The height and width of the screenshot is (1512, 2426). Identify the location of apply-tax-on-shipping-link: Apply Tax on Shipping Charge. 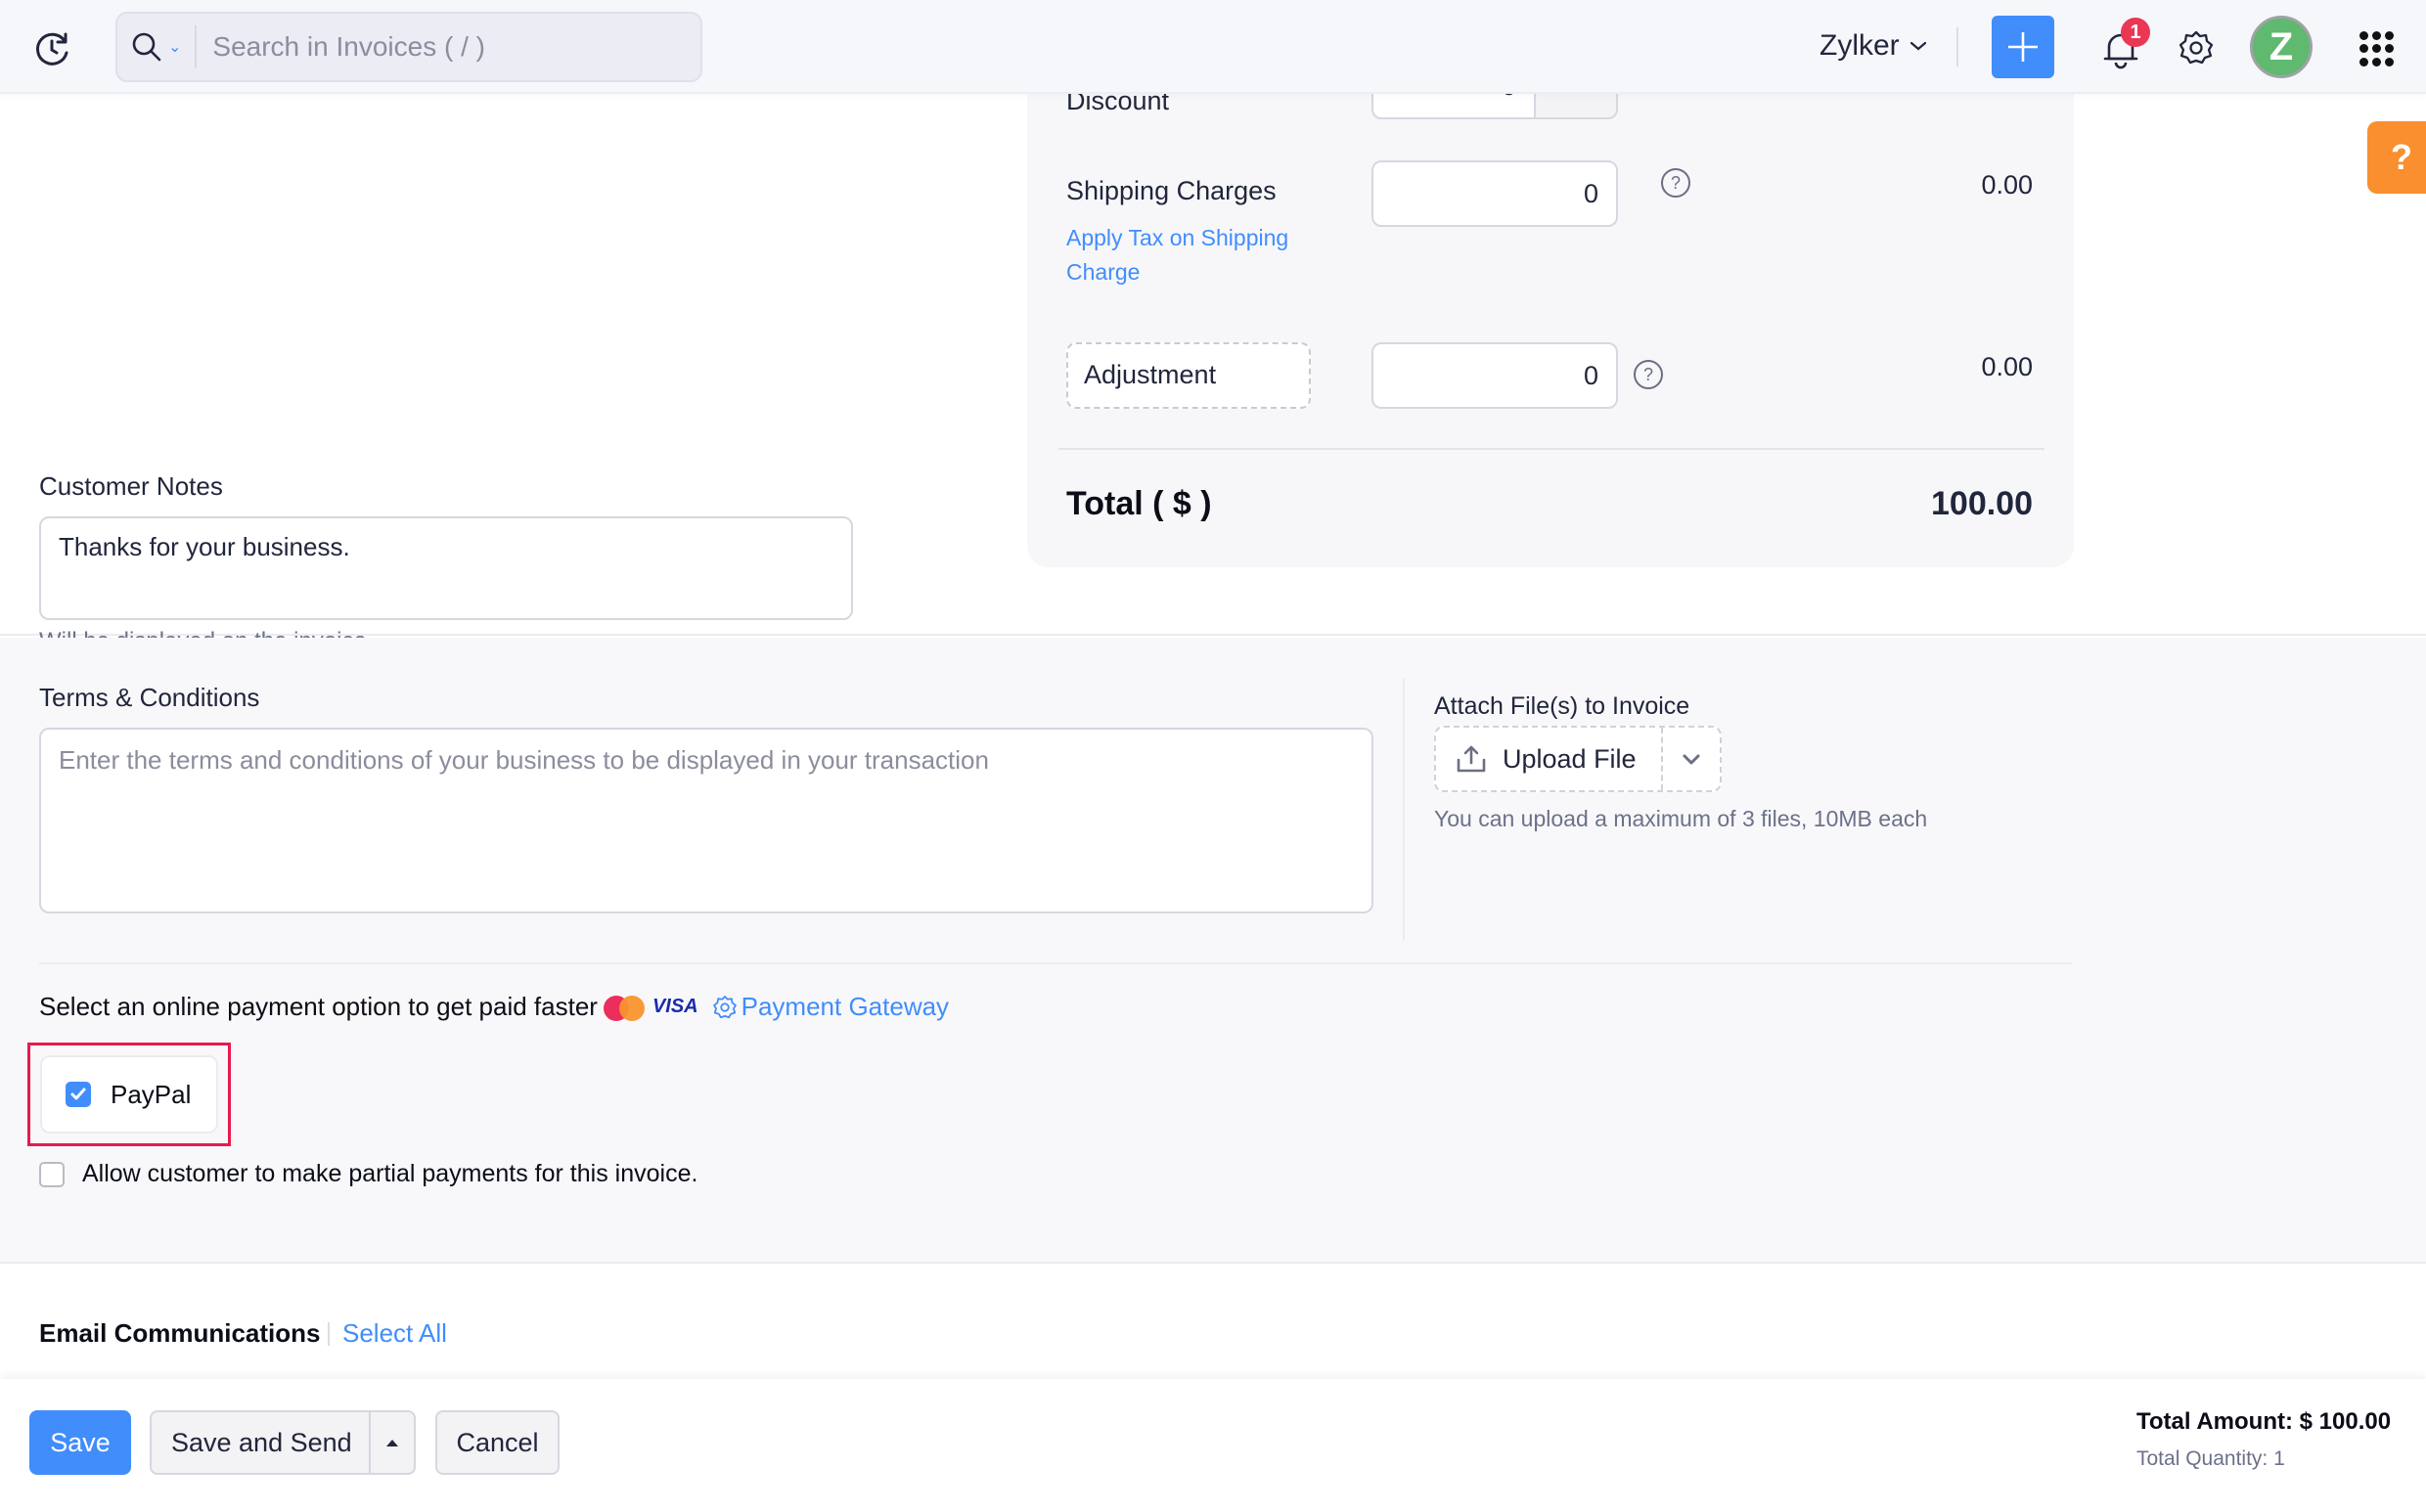
(1194, 255).